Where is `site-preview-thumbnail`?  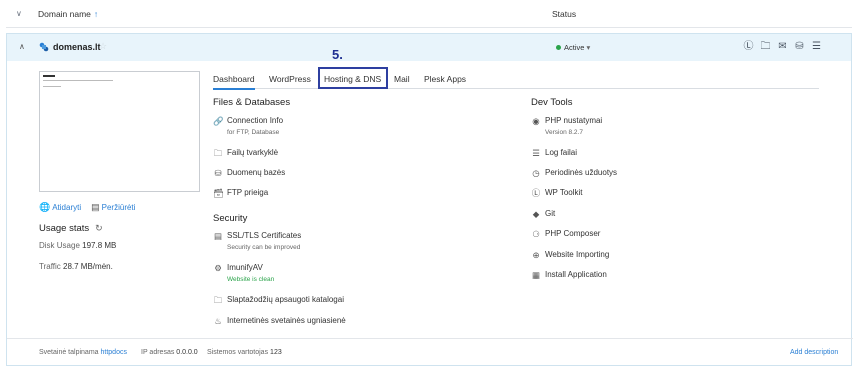
site-preview-thumbnail is located at coordinates (119, 131).